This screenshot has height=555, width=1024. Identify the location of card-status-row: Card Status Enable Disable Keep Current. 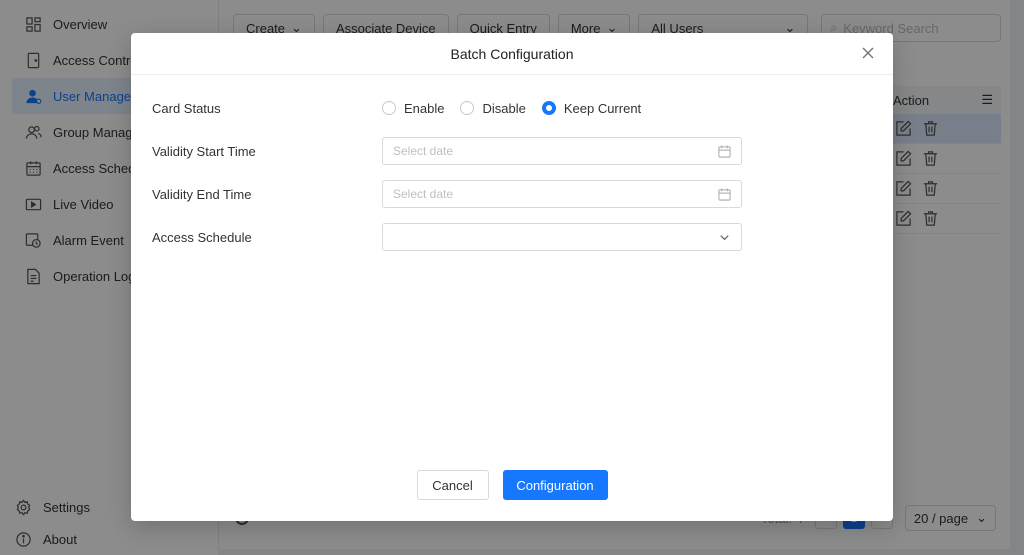
(452, 108).